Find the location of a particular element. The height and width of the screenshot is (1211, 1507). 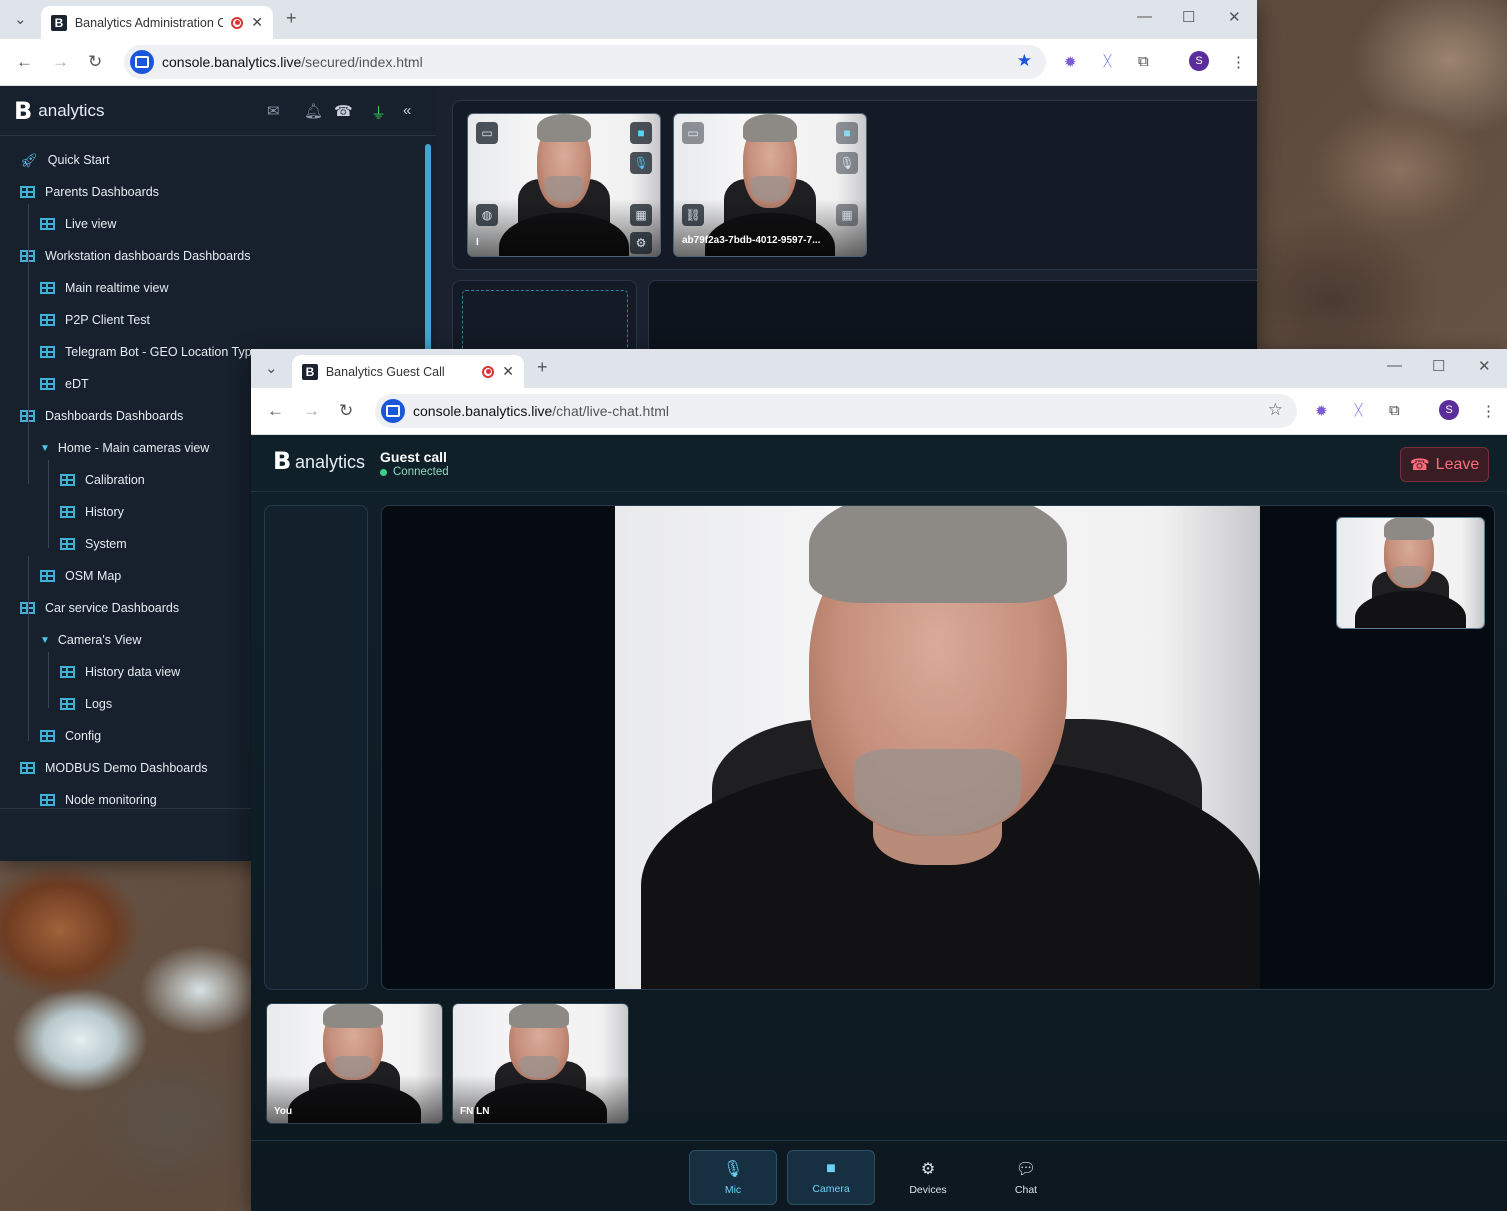

sidebar-item: Workstation dashboards Dashboards is located at coordinates (212, 256).